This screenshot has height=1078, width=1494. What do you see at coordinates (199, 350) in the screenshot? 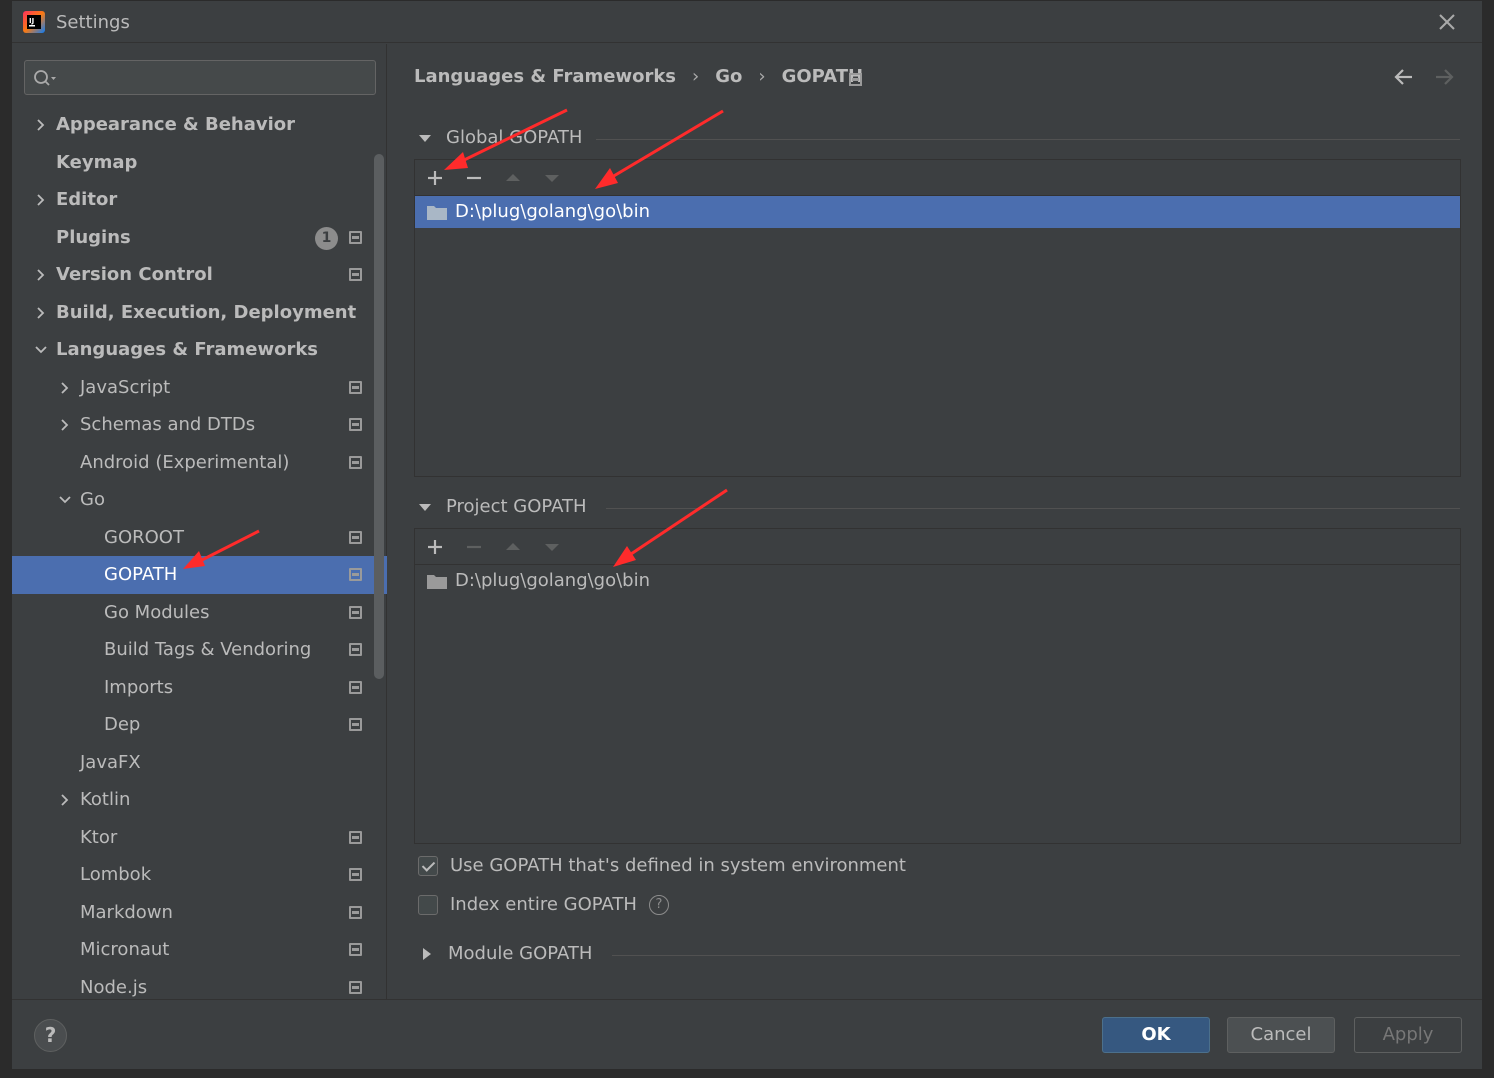
I see `sidebar-item-languages-frameworks: Languages & Frameworks` at bounding box center [199, 350].